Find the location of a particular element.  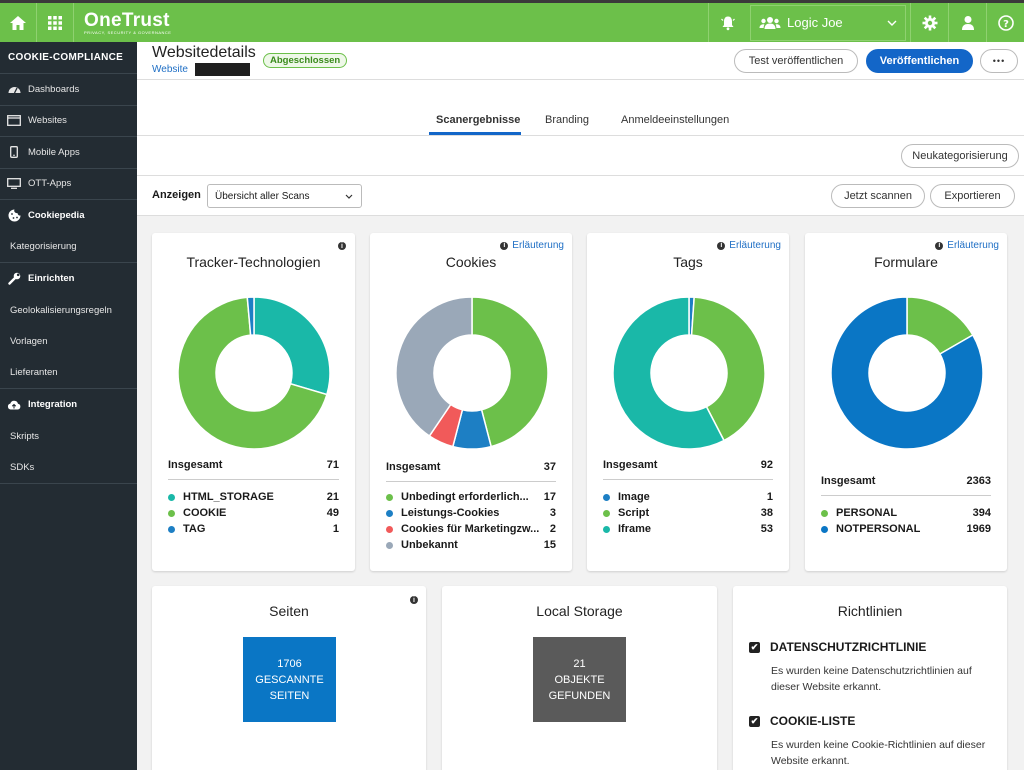

sidebar-item-integration: Integration is located at coordinates (68, 405).